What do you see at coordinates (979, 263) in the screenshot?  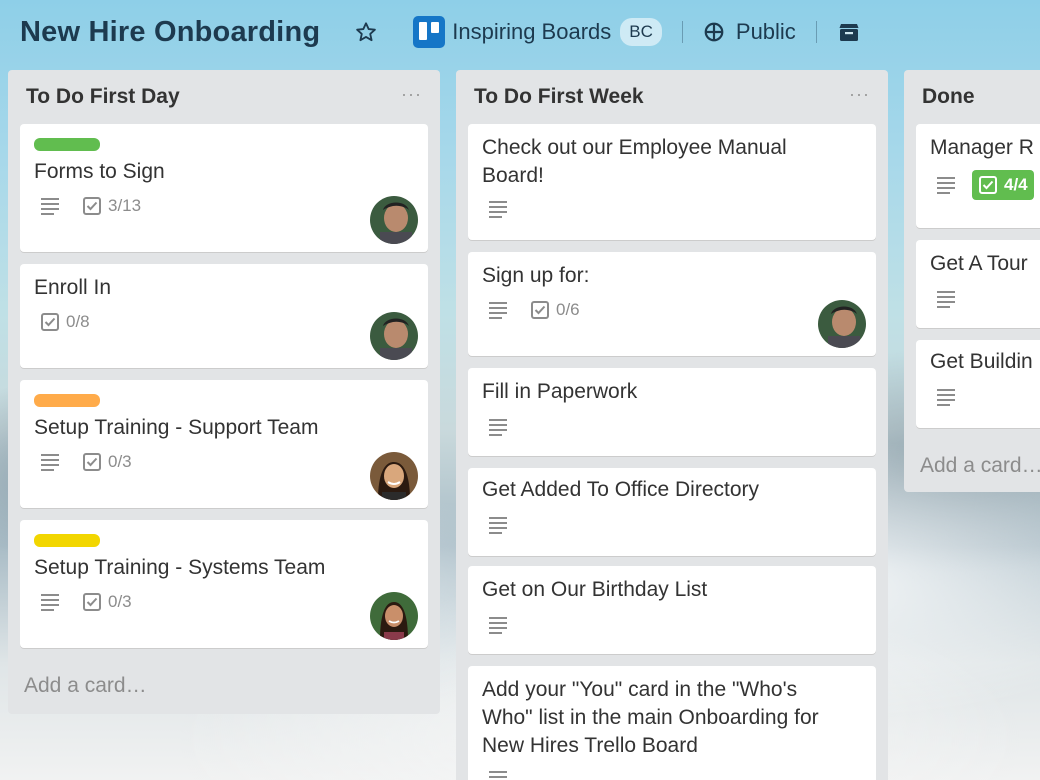 I see `card-title: Get A Tour` at bounding box center [979, 263].